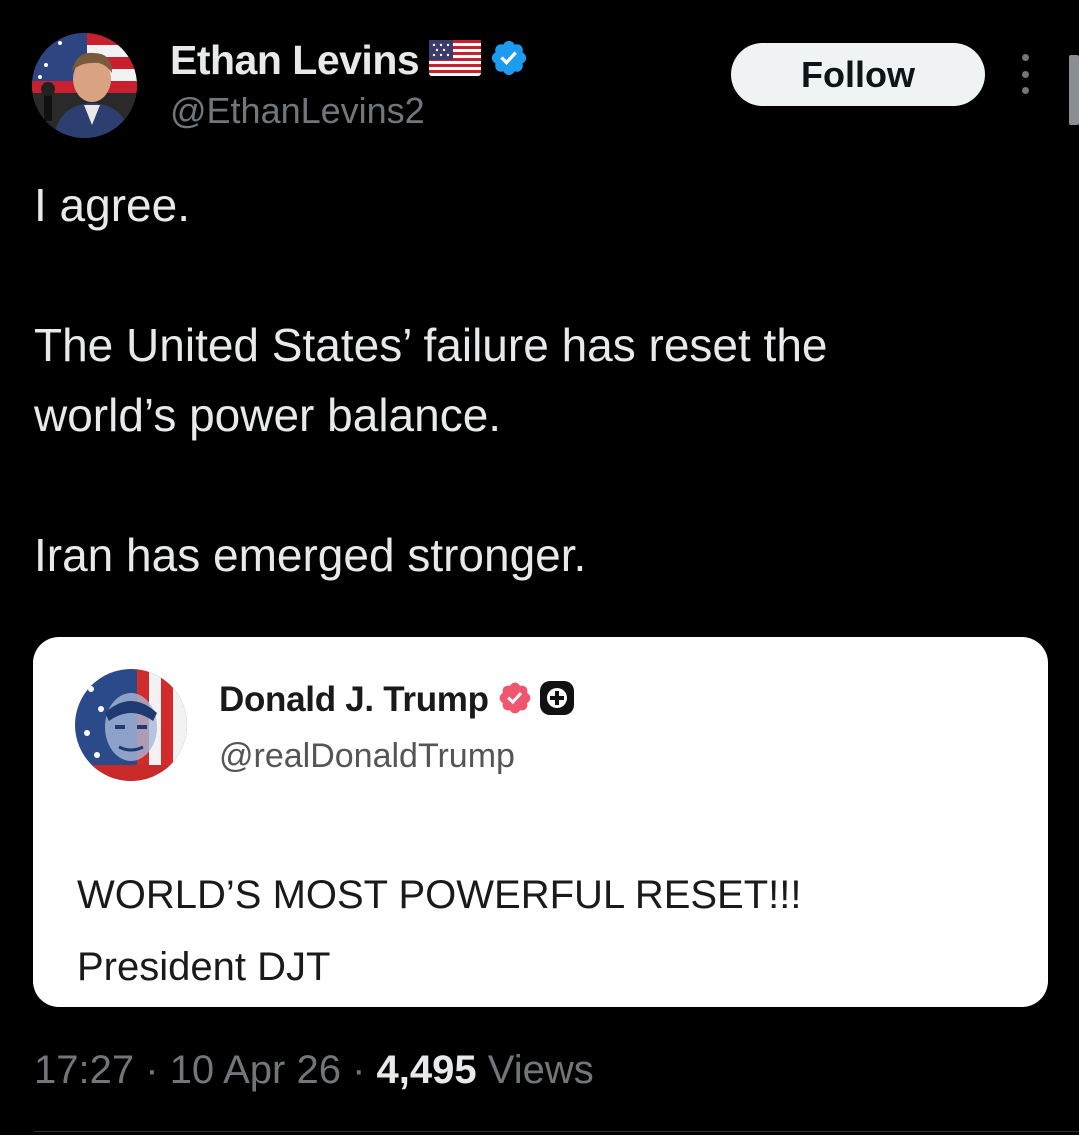 The image size is (1079, 1135). Describe the element at coordinates (858, 74) in the screenshot. I see `follow-button: Follow` at that location.